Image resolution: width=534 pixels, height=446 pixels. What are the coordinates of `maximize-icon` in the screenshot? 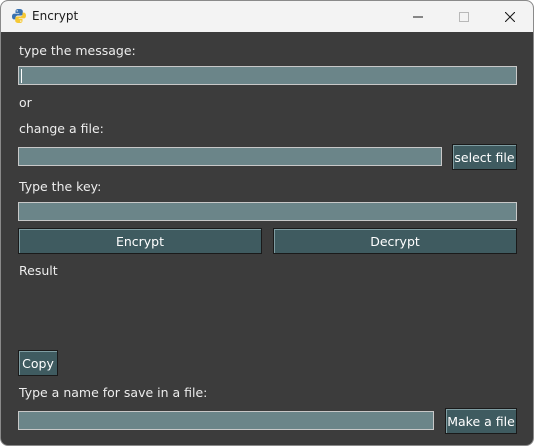 It's located at (464, 16).